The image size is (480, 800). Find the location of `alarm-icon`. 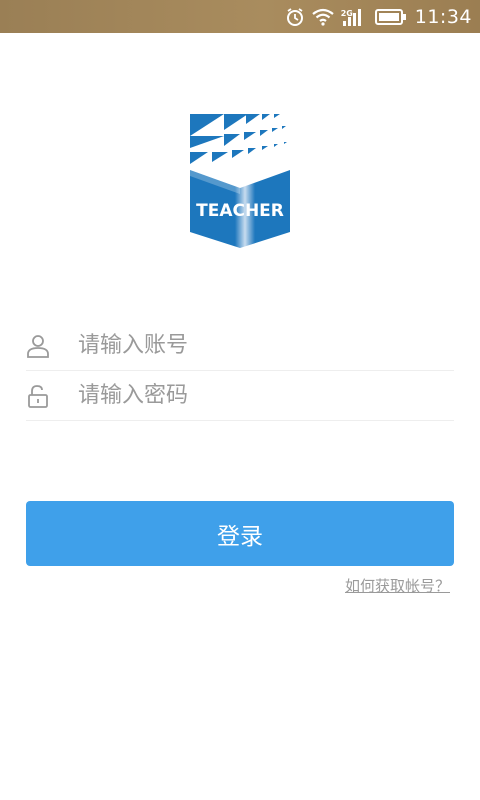

alarm-icon is located at coordinates (295, 17).